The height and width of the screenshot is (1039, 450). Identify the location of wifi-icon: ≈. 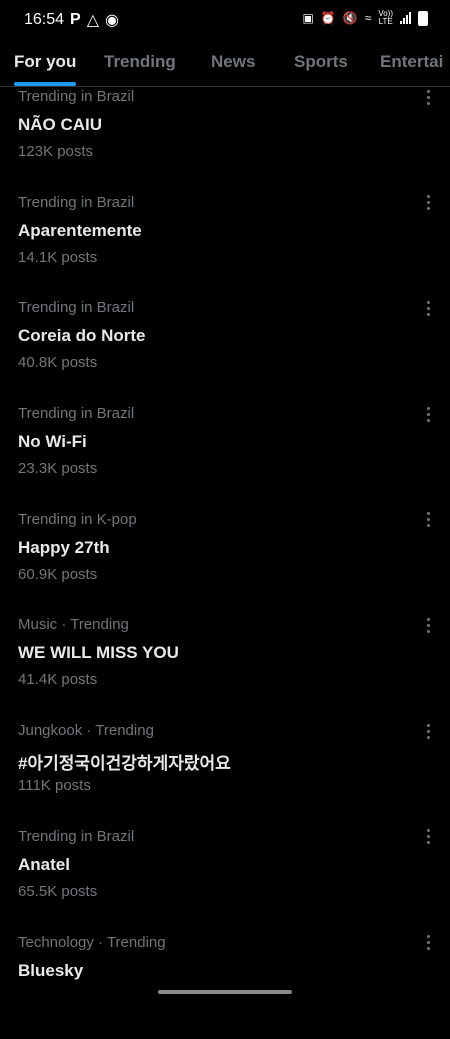
(368, 18).